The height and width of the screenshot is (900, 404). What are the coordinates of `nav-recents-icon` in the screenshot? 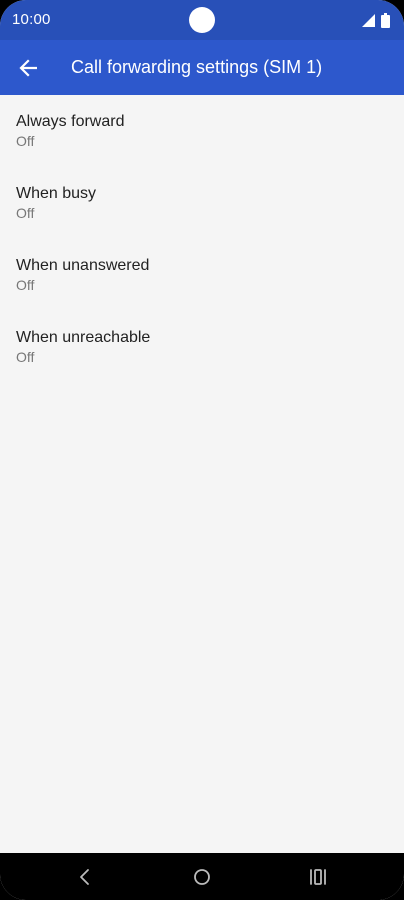 It's located at (318, 877).